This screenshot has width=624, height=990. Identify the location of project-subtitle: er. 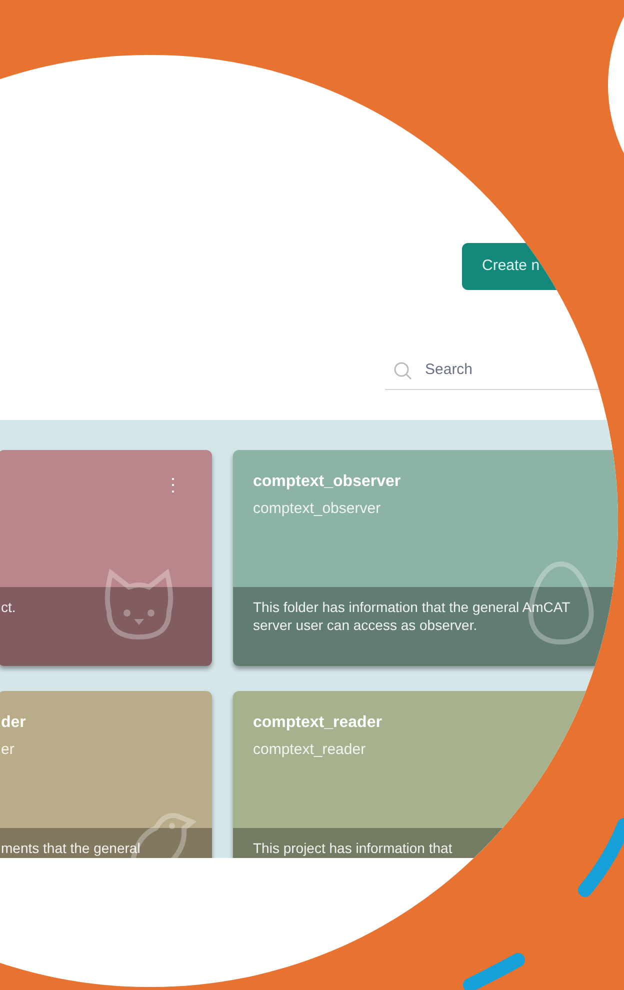
(7, 750).